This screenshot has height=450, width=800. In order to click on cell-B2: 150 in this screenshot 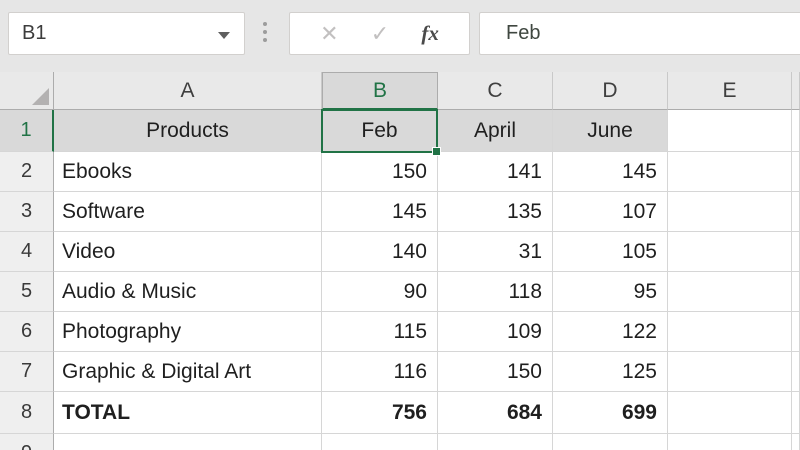, I will do `click(380, 172)`.